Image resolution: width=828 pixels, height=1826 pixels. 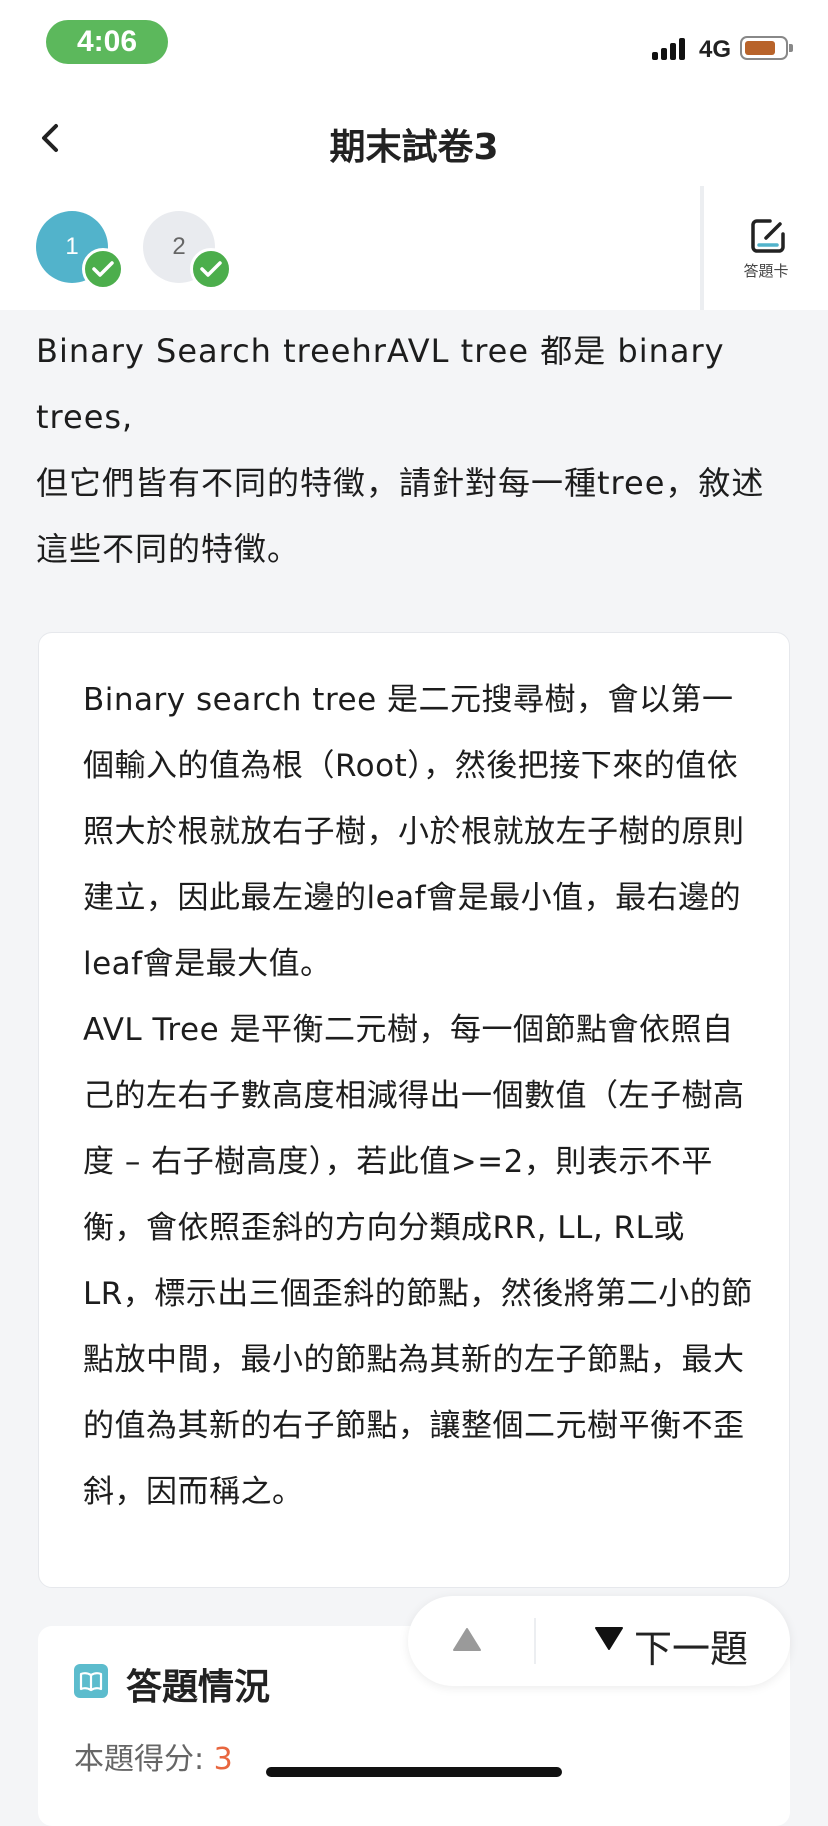 I want to click on signal-icon, so click(x=672, y=48).